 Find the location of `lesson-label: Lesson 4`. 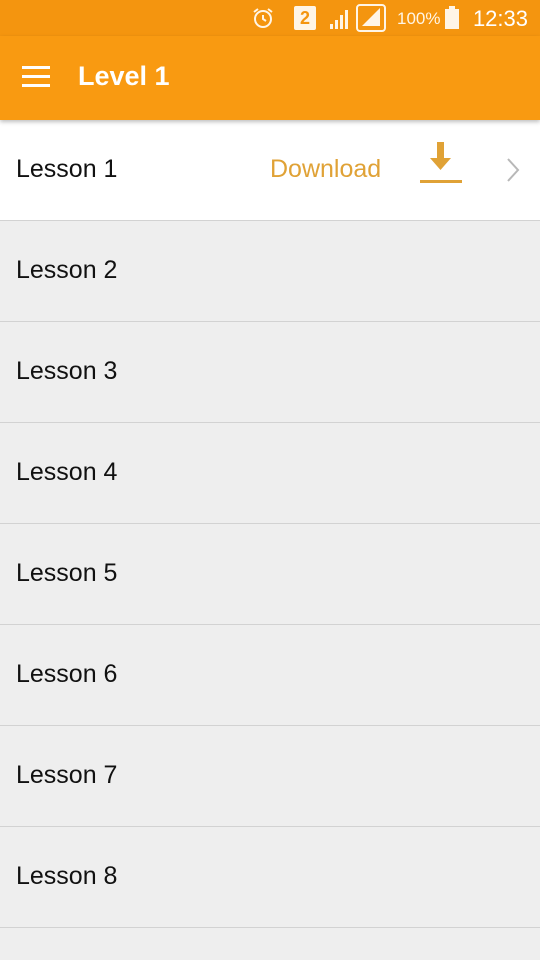

lesson-label: Lesson 4 is located at coordinates (67, 472).